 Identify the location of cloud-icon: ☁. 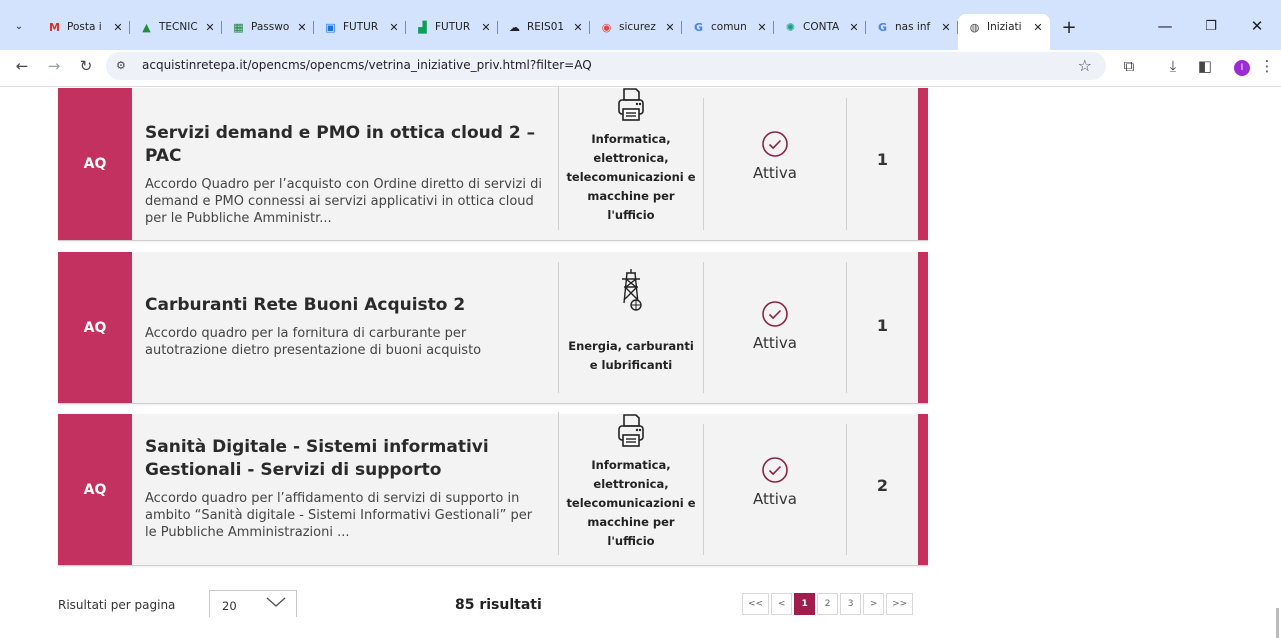
(514, 27).